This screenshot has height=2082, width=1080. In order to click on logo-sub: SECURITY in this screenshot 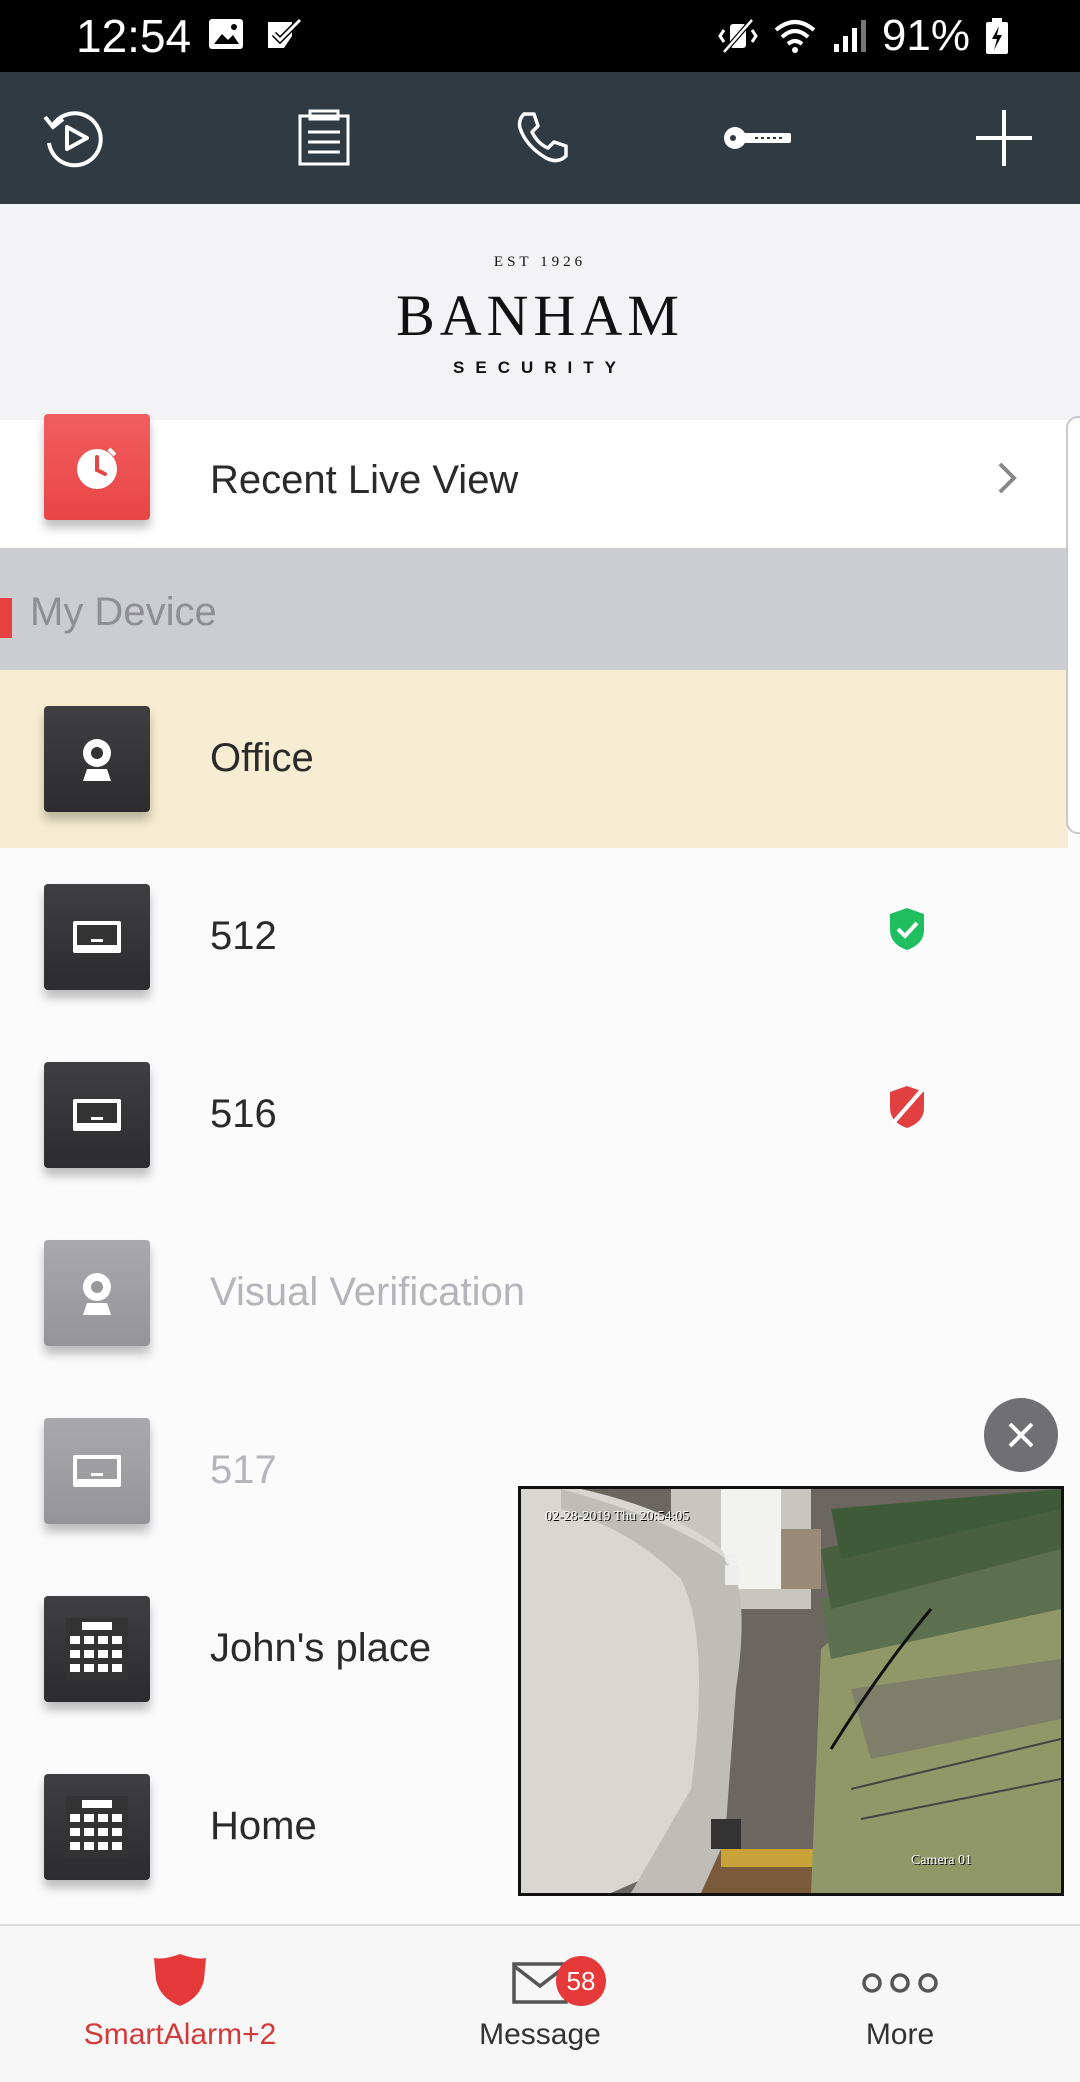, I will do `click(540, 367)`.